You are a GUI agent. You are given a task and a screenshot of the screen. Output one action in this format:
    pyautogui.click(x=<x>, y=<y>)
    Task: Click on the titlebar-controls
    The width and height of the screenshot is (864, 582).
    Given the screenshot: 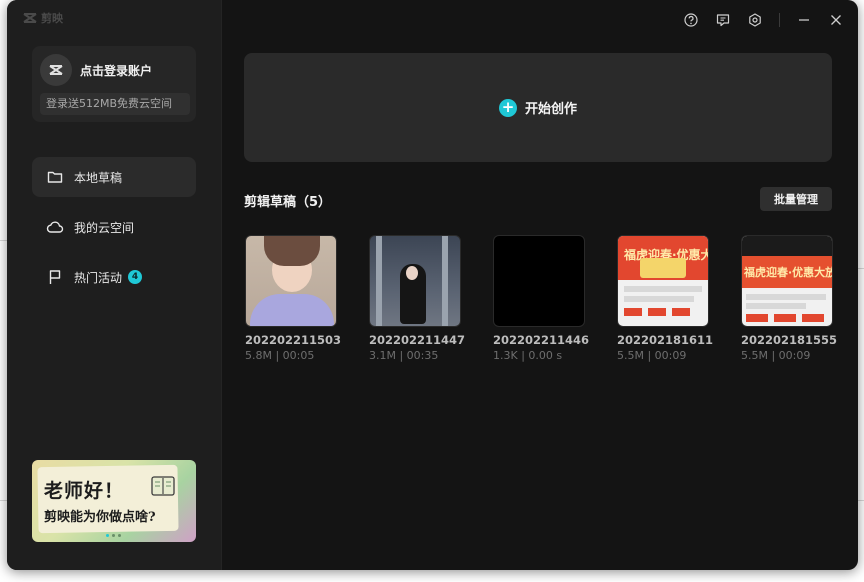 What is the action you would take?
    pyautogui.click(x=763, y=20)
    